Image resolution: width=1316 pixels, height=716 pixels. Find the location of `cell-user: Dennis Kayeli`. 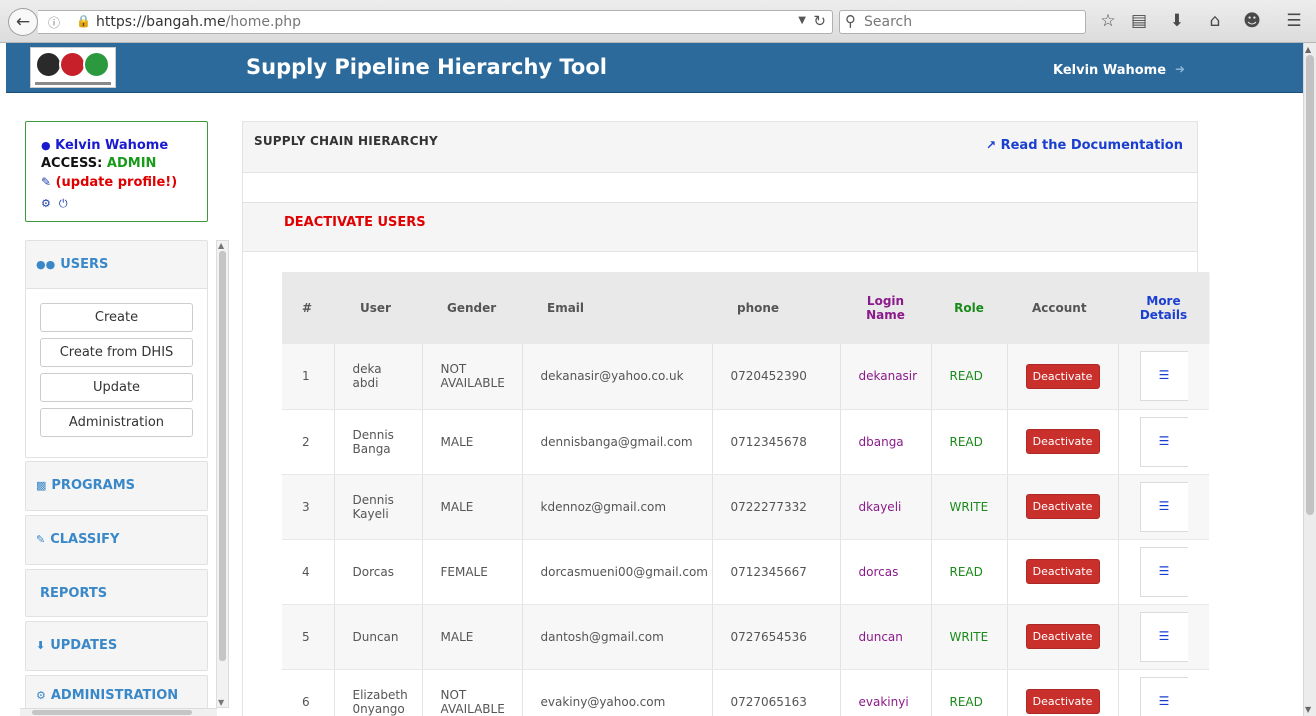

cell-user: Dennis Kayeli is located at coordinates (378, 507).